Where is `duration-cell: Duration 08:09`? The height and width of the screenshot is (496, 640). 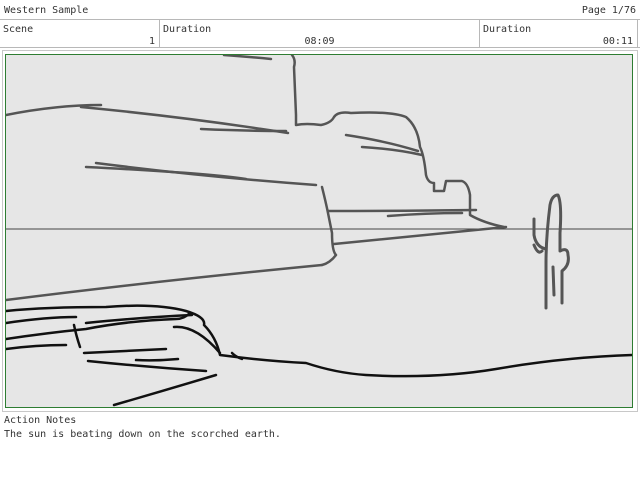 duration-cell: Duration 08:09 is located at coordinates (320, 34).